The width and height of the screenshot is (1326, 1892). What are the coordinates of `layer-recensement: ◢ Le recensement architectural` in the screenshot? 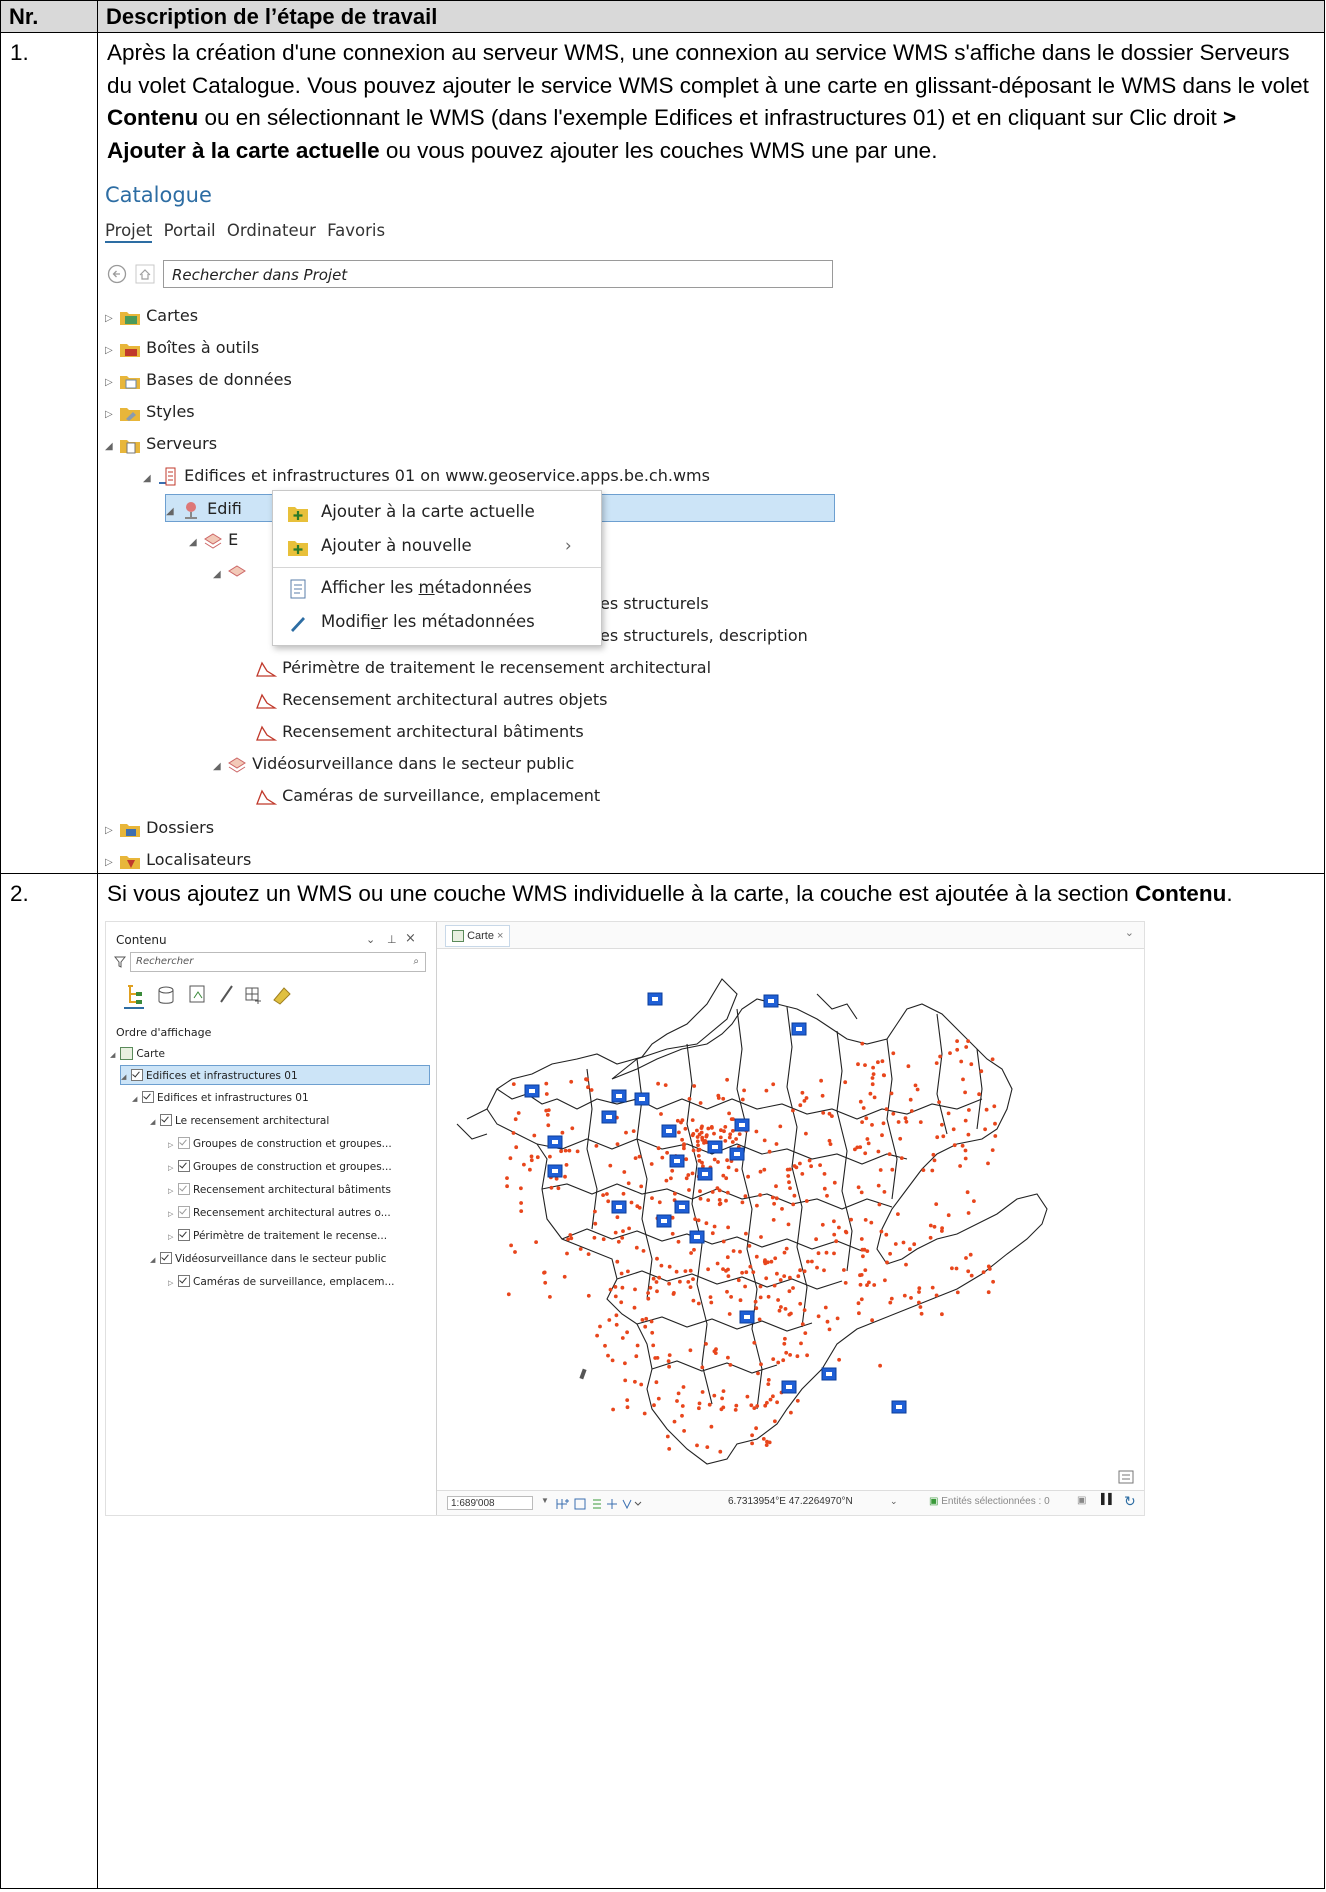 It's located at (239, 1121).